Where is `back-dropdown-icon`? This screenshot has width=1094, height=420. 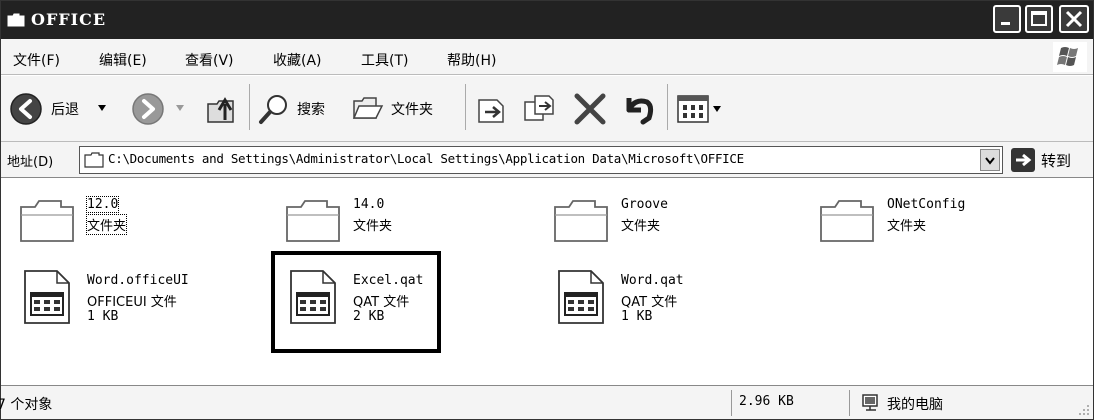 back-dropdown-icon is located at coordinates (102, 108).